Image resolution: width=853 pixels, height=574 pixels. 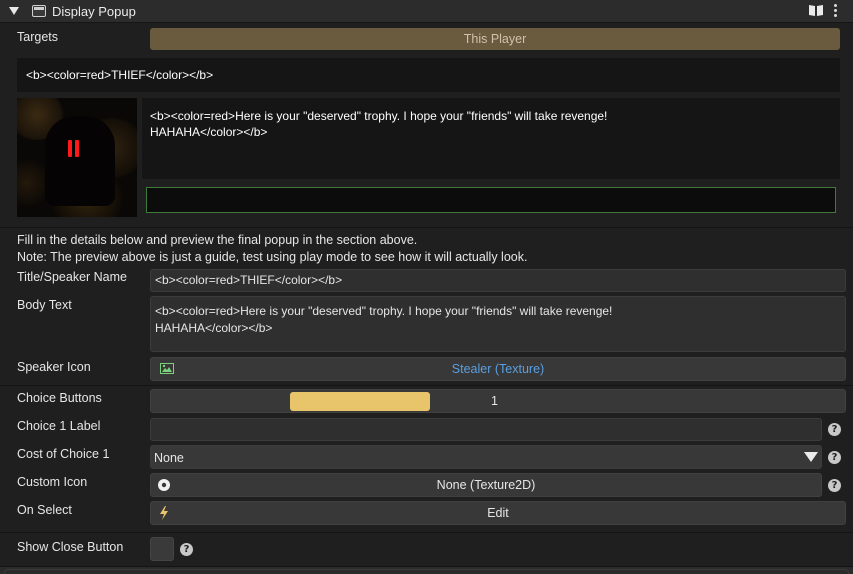 What do you see at coordinates (94, 11) in the screenshot?
I see `component-title: Display Popup` at bounding box center [94, 11].